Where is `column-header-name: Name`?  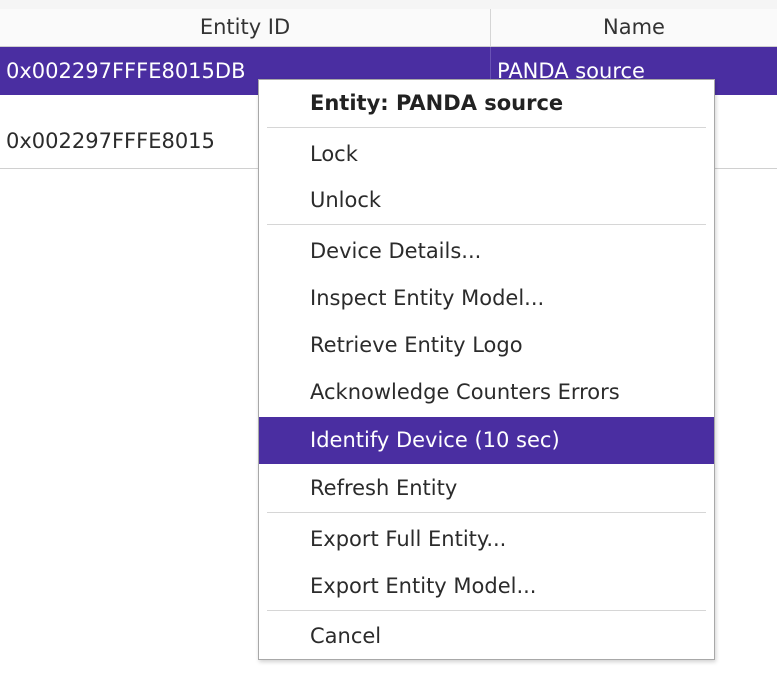
column-header-name: Name is located at coordinates (634, 27).